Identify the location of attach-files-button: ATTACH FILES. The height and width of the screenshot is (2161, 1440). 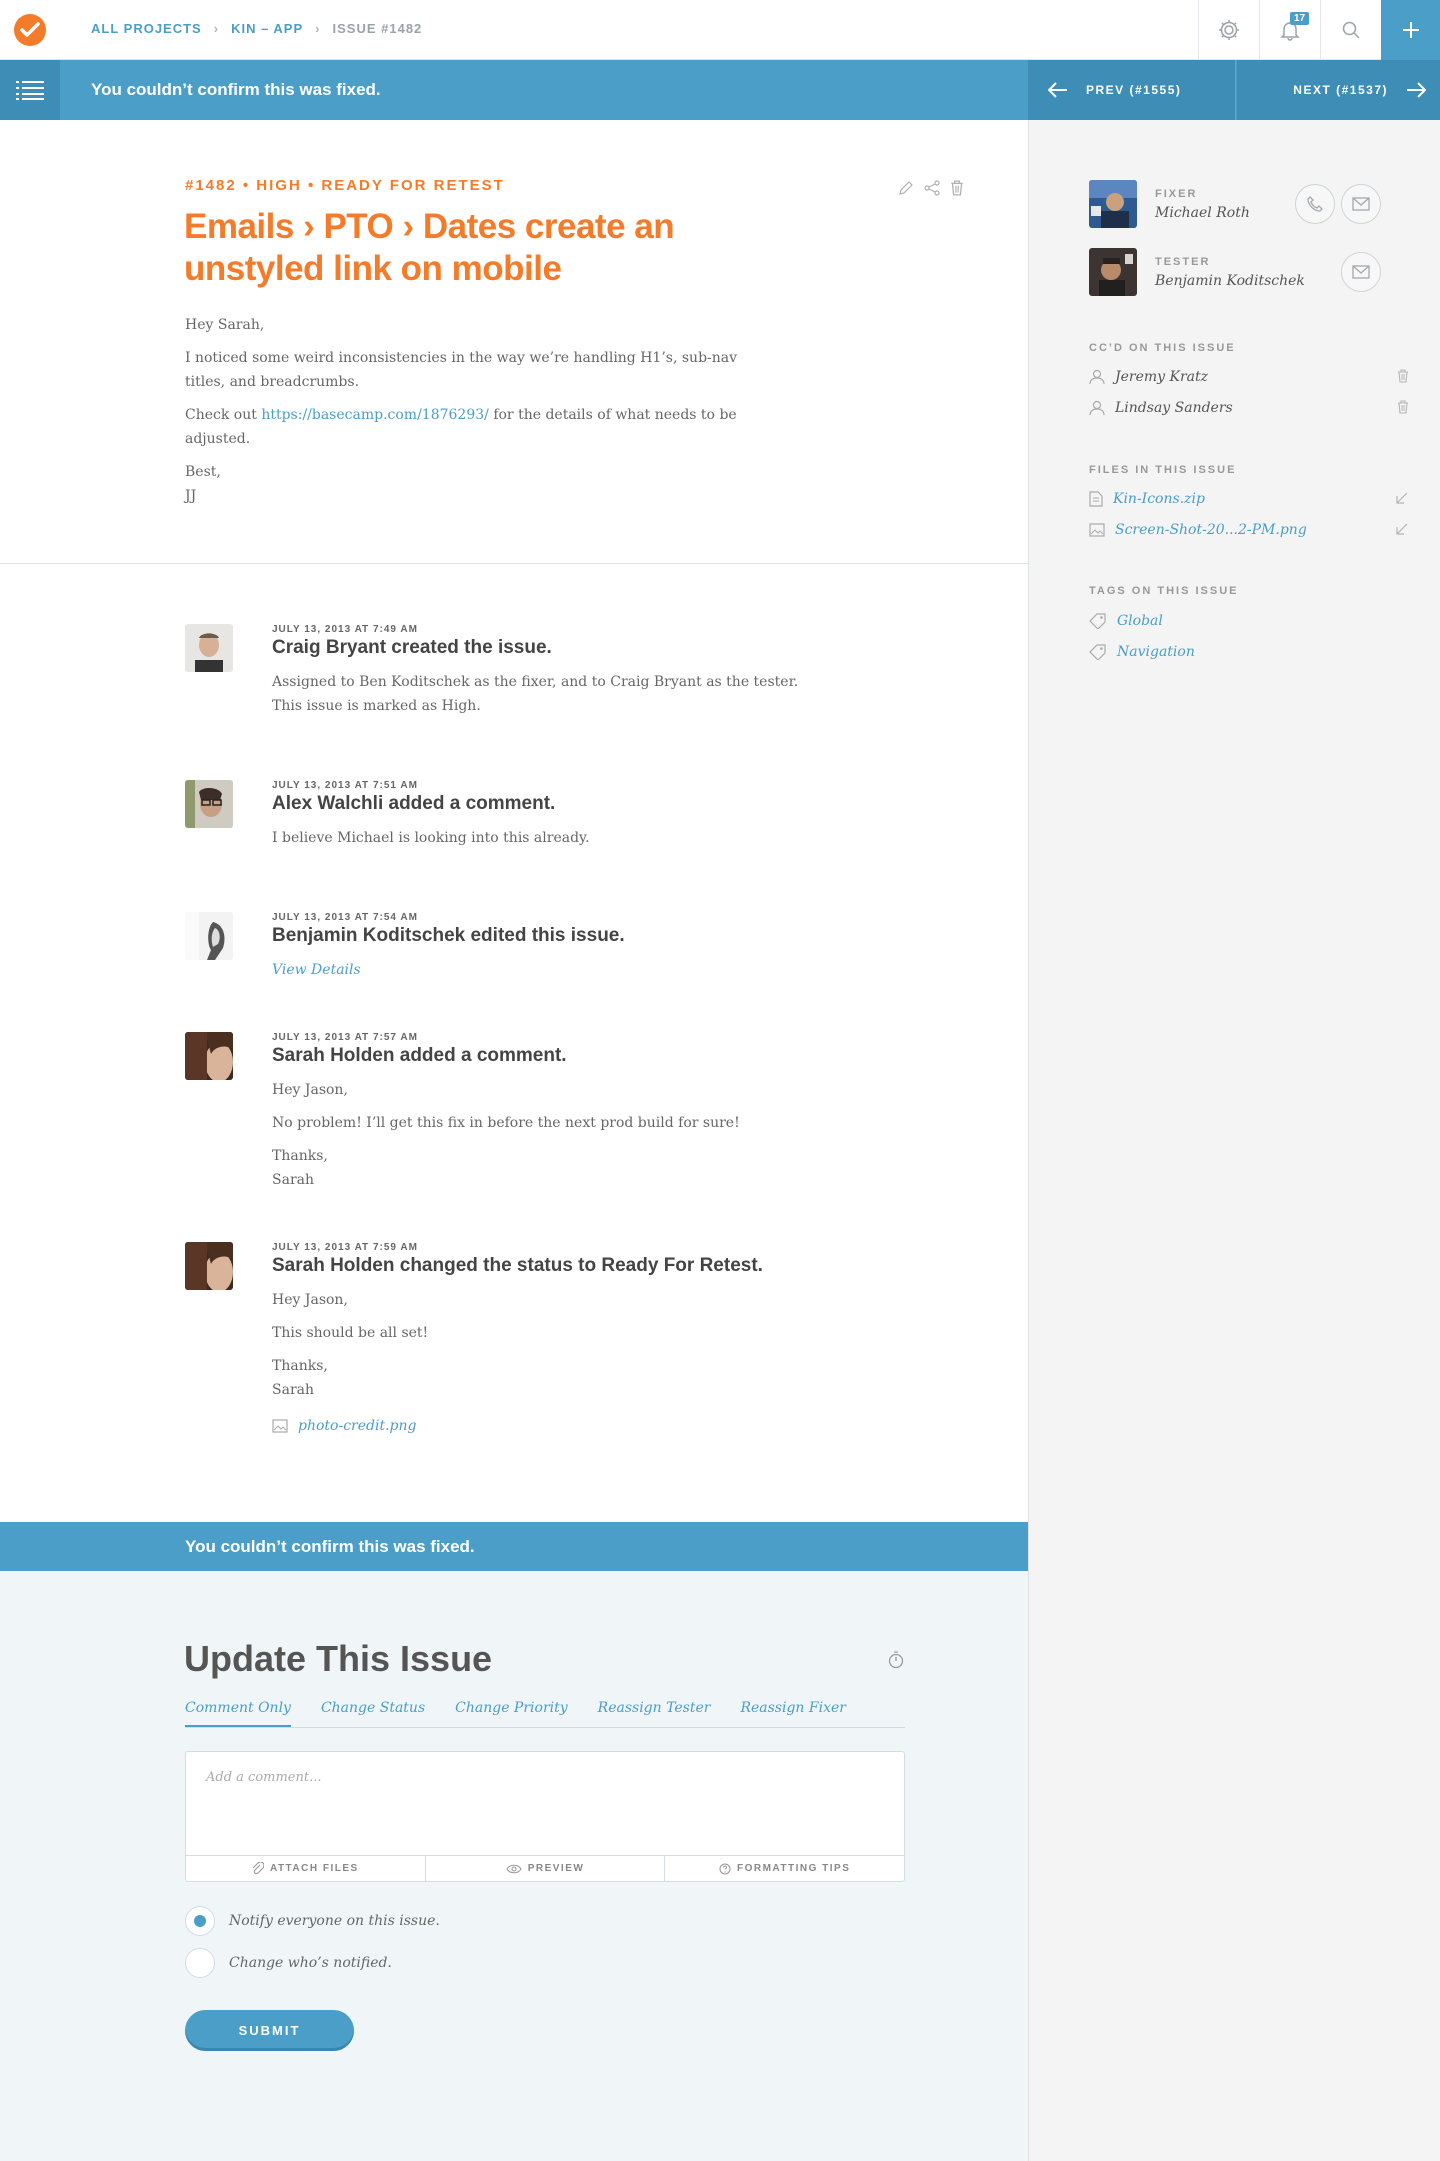
(306, 1868).